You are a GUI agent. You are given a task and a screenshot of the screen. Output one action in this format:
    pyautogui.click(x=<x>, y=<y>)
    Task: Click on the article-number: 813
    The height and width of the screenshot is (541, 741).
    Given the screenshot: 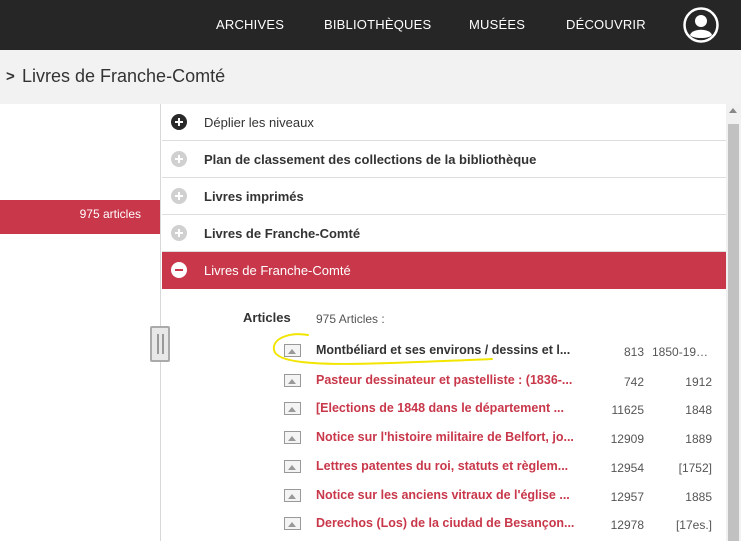 What is the action you would take?
    pyautogui.click(x=633, y=352)
    